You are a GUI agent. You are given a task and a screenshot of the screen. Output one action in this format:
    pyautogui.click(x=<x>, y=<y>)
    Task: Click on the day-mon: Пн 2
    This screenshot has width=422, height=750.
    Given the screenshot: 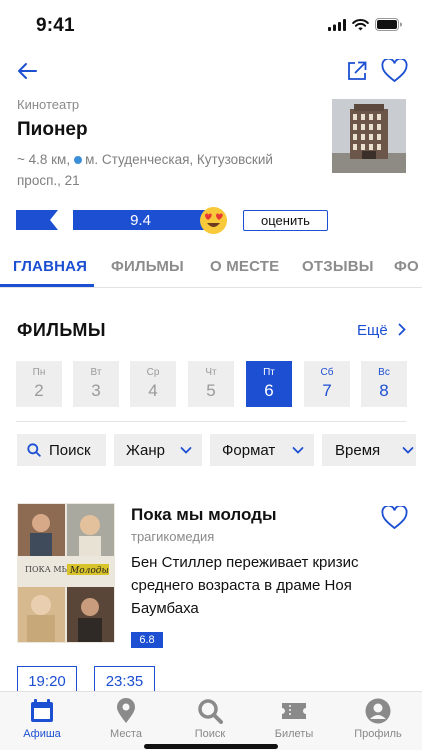 What is the action you would take?
    pyautogui.click(x=39, y=384)
    